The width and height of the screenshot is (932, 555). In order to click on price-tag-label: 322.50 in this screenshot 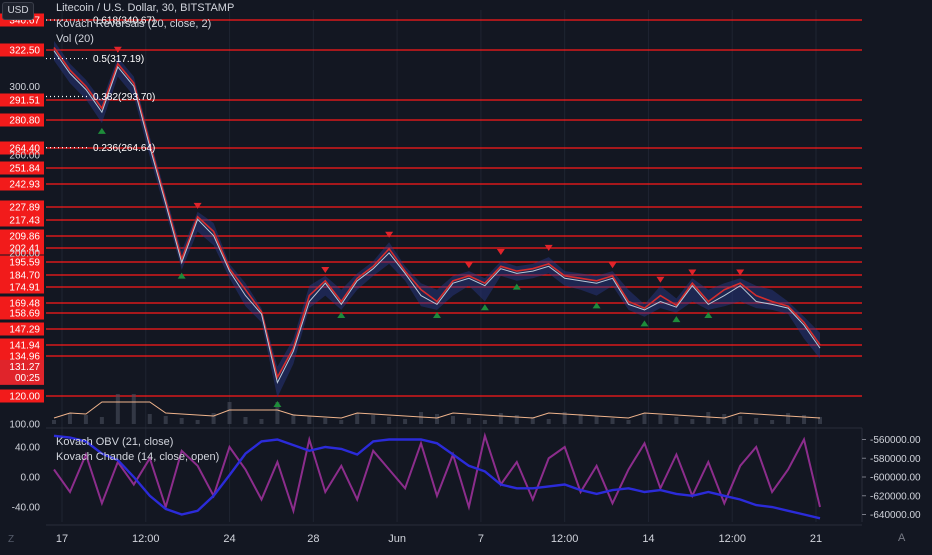, I will do `click(24, 51)`.